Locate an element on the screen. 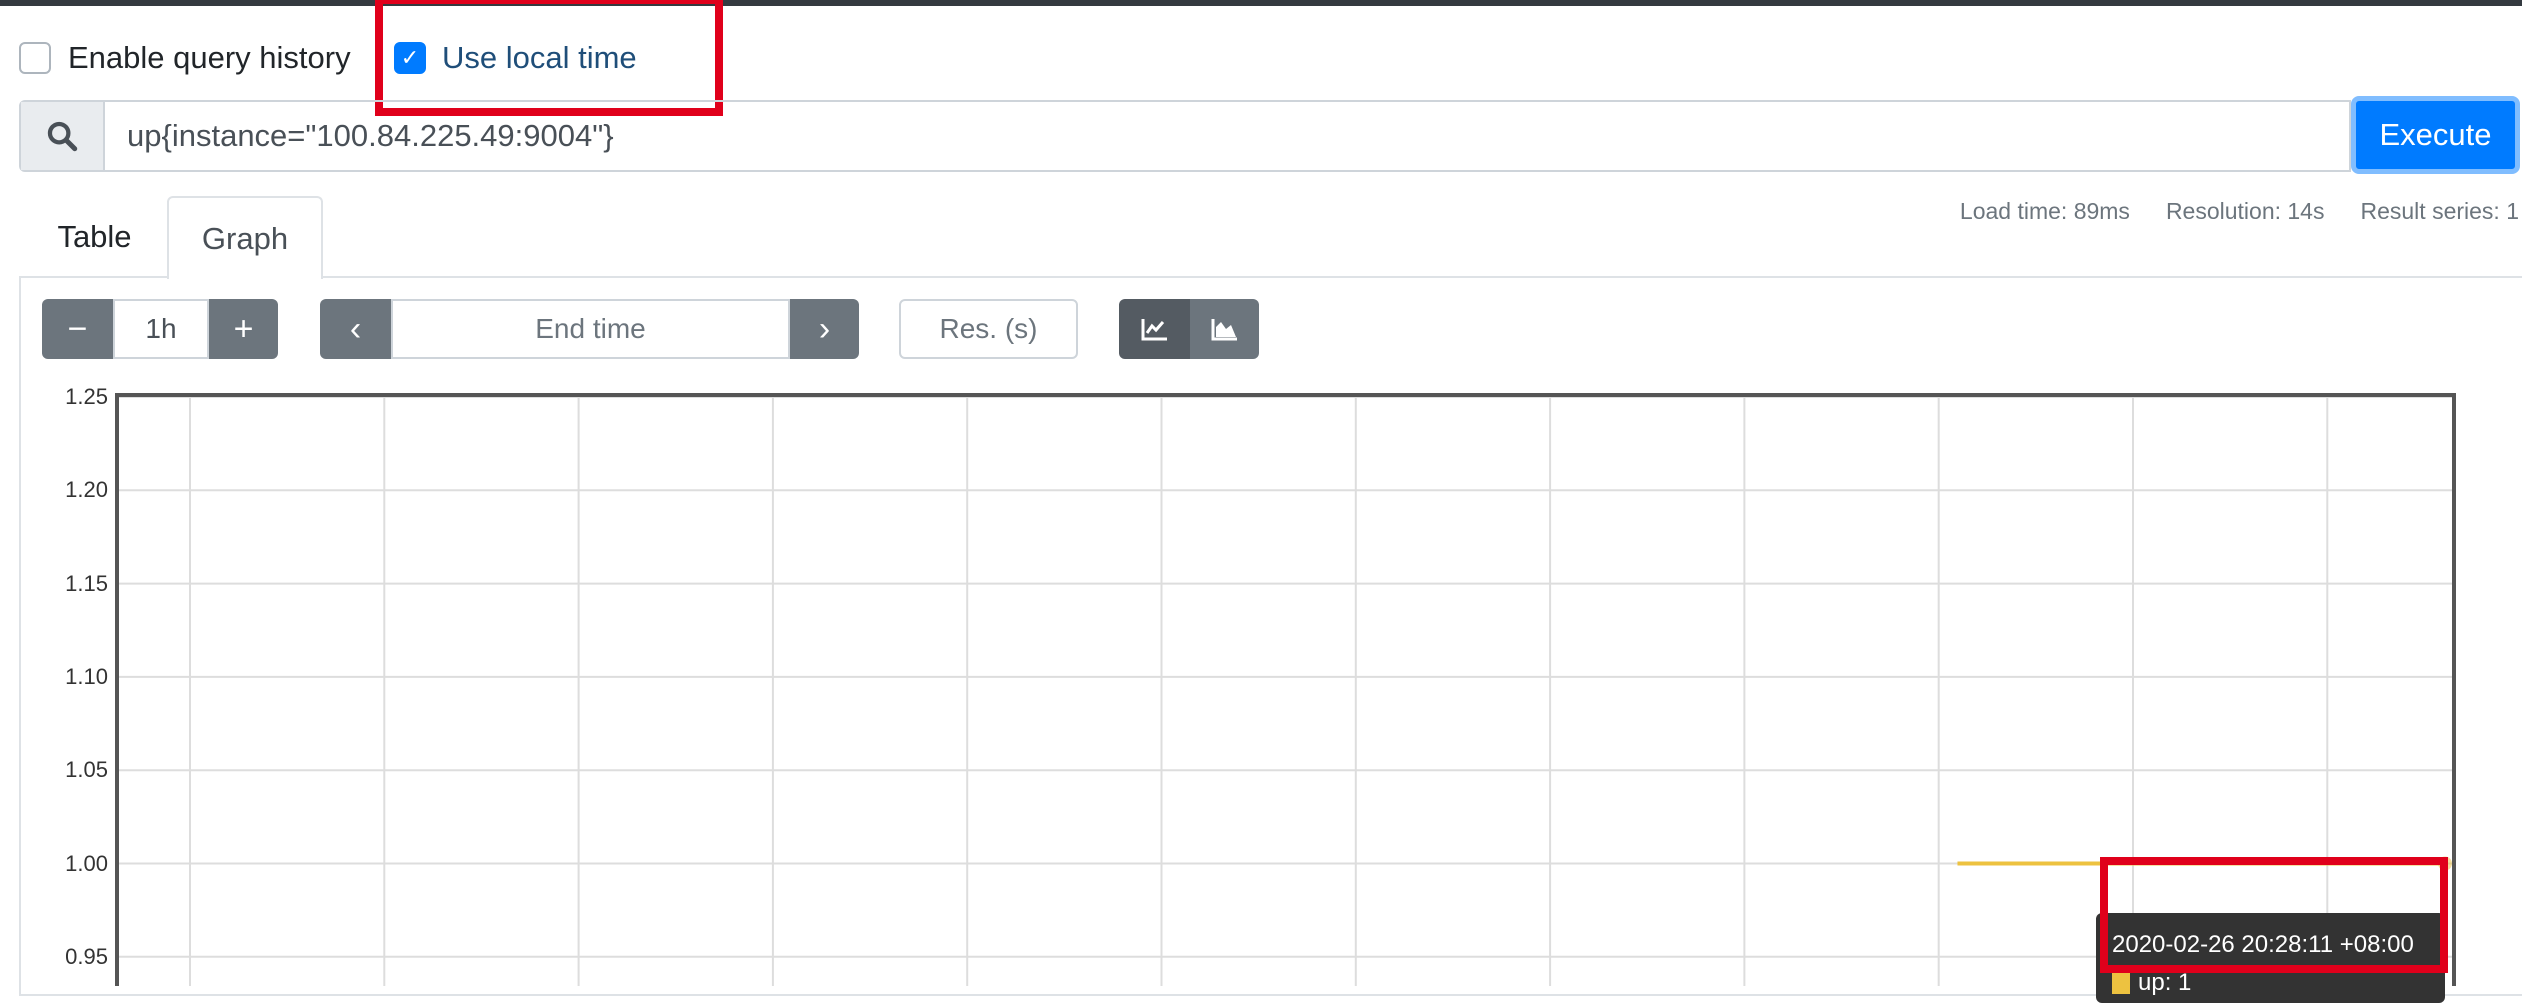 Image resolution: width=2522 pixels, height=1003 pixels. series-swatch is located at coordinates (2121, 983).